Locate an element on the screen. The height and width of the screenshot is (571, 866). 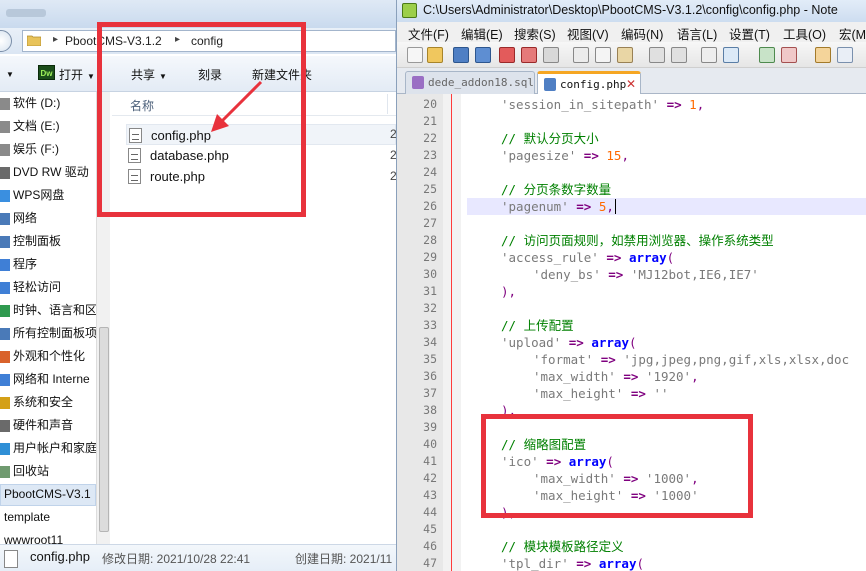
nav-item-label: PbootCMS-V3.1 is located at coordinates (47, 494).